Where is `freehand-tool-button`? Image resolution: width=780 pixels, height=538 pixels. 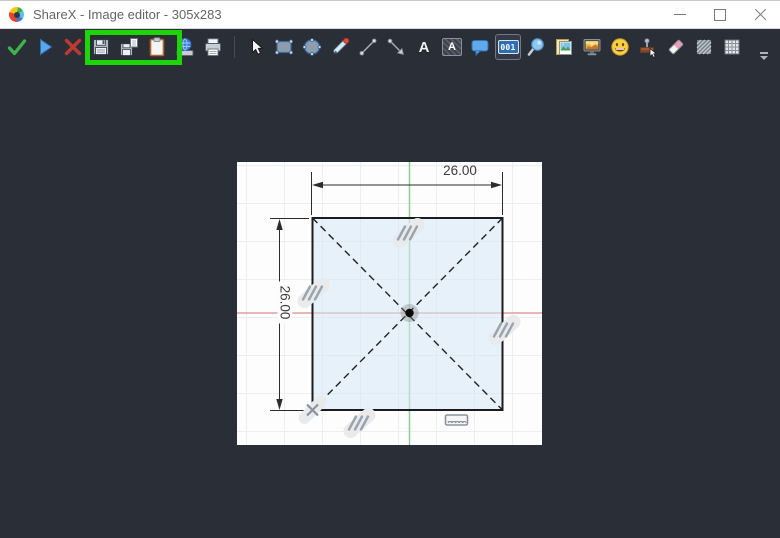
freehand-tool-button is located at coordinates (340, 47).